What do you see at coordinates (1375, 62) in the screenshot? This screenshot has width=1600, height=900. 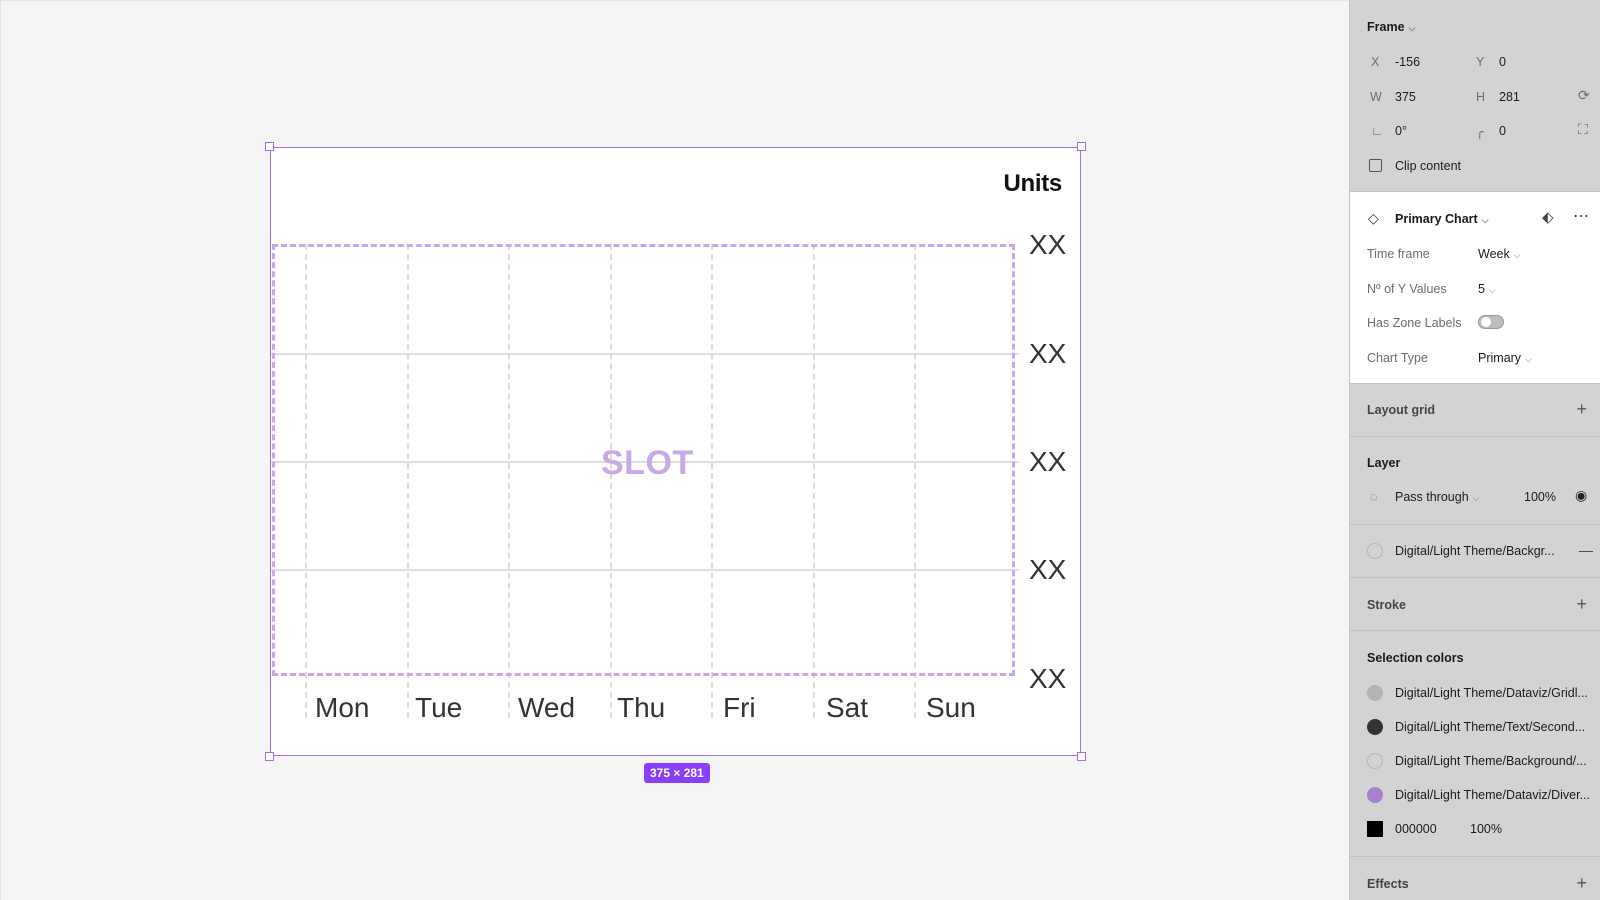 I see `x-label: X` at bounding box center [1375, 62].